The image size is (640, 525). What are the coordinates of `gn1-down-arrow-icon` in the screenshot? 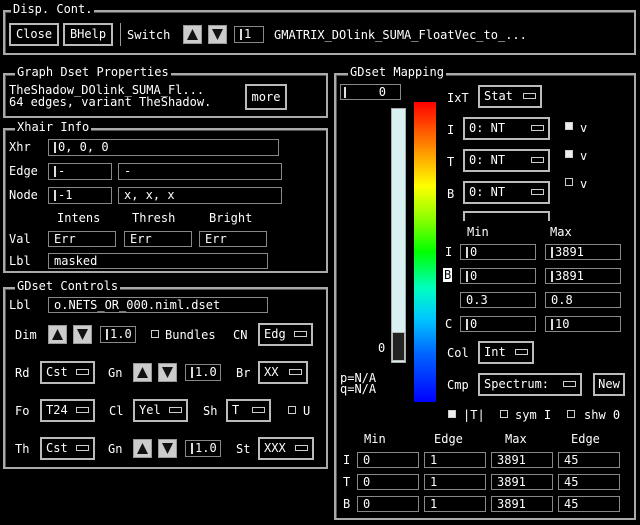 It's located at (167, 372).